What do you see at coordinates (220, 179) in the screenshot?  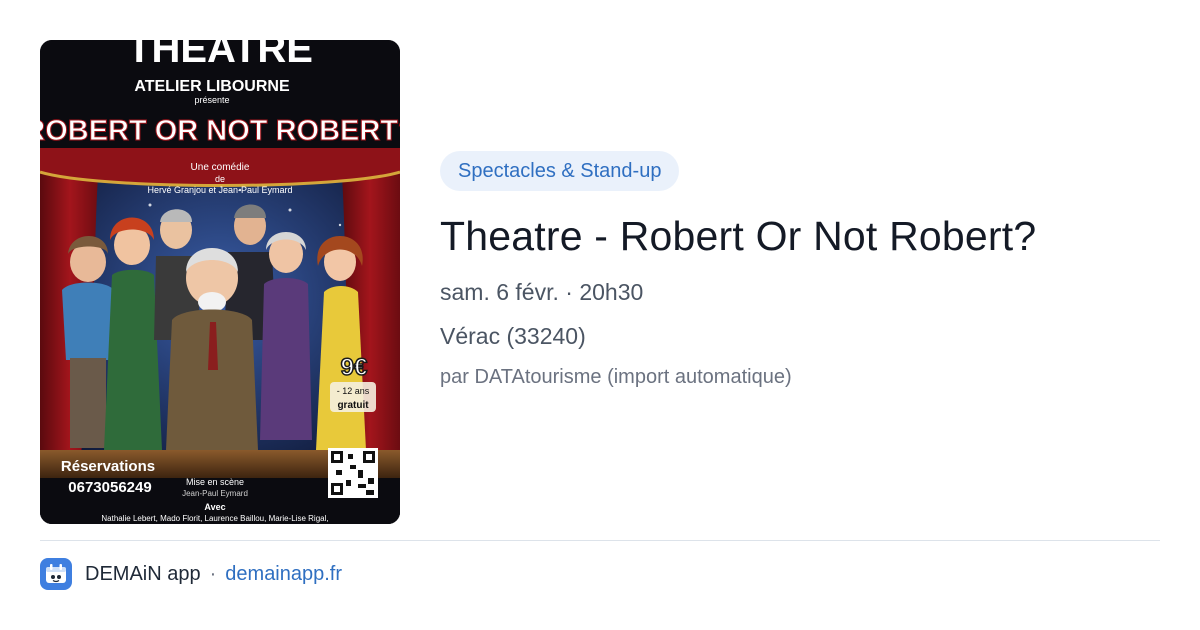 I see `poster-by: de` at bounding box center [220, 179].